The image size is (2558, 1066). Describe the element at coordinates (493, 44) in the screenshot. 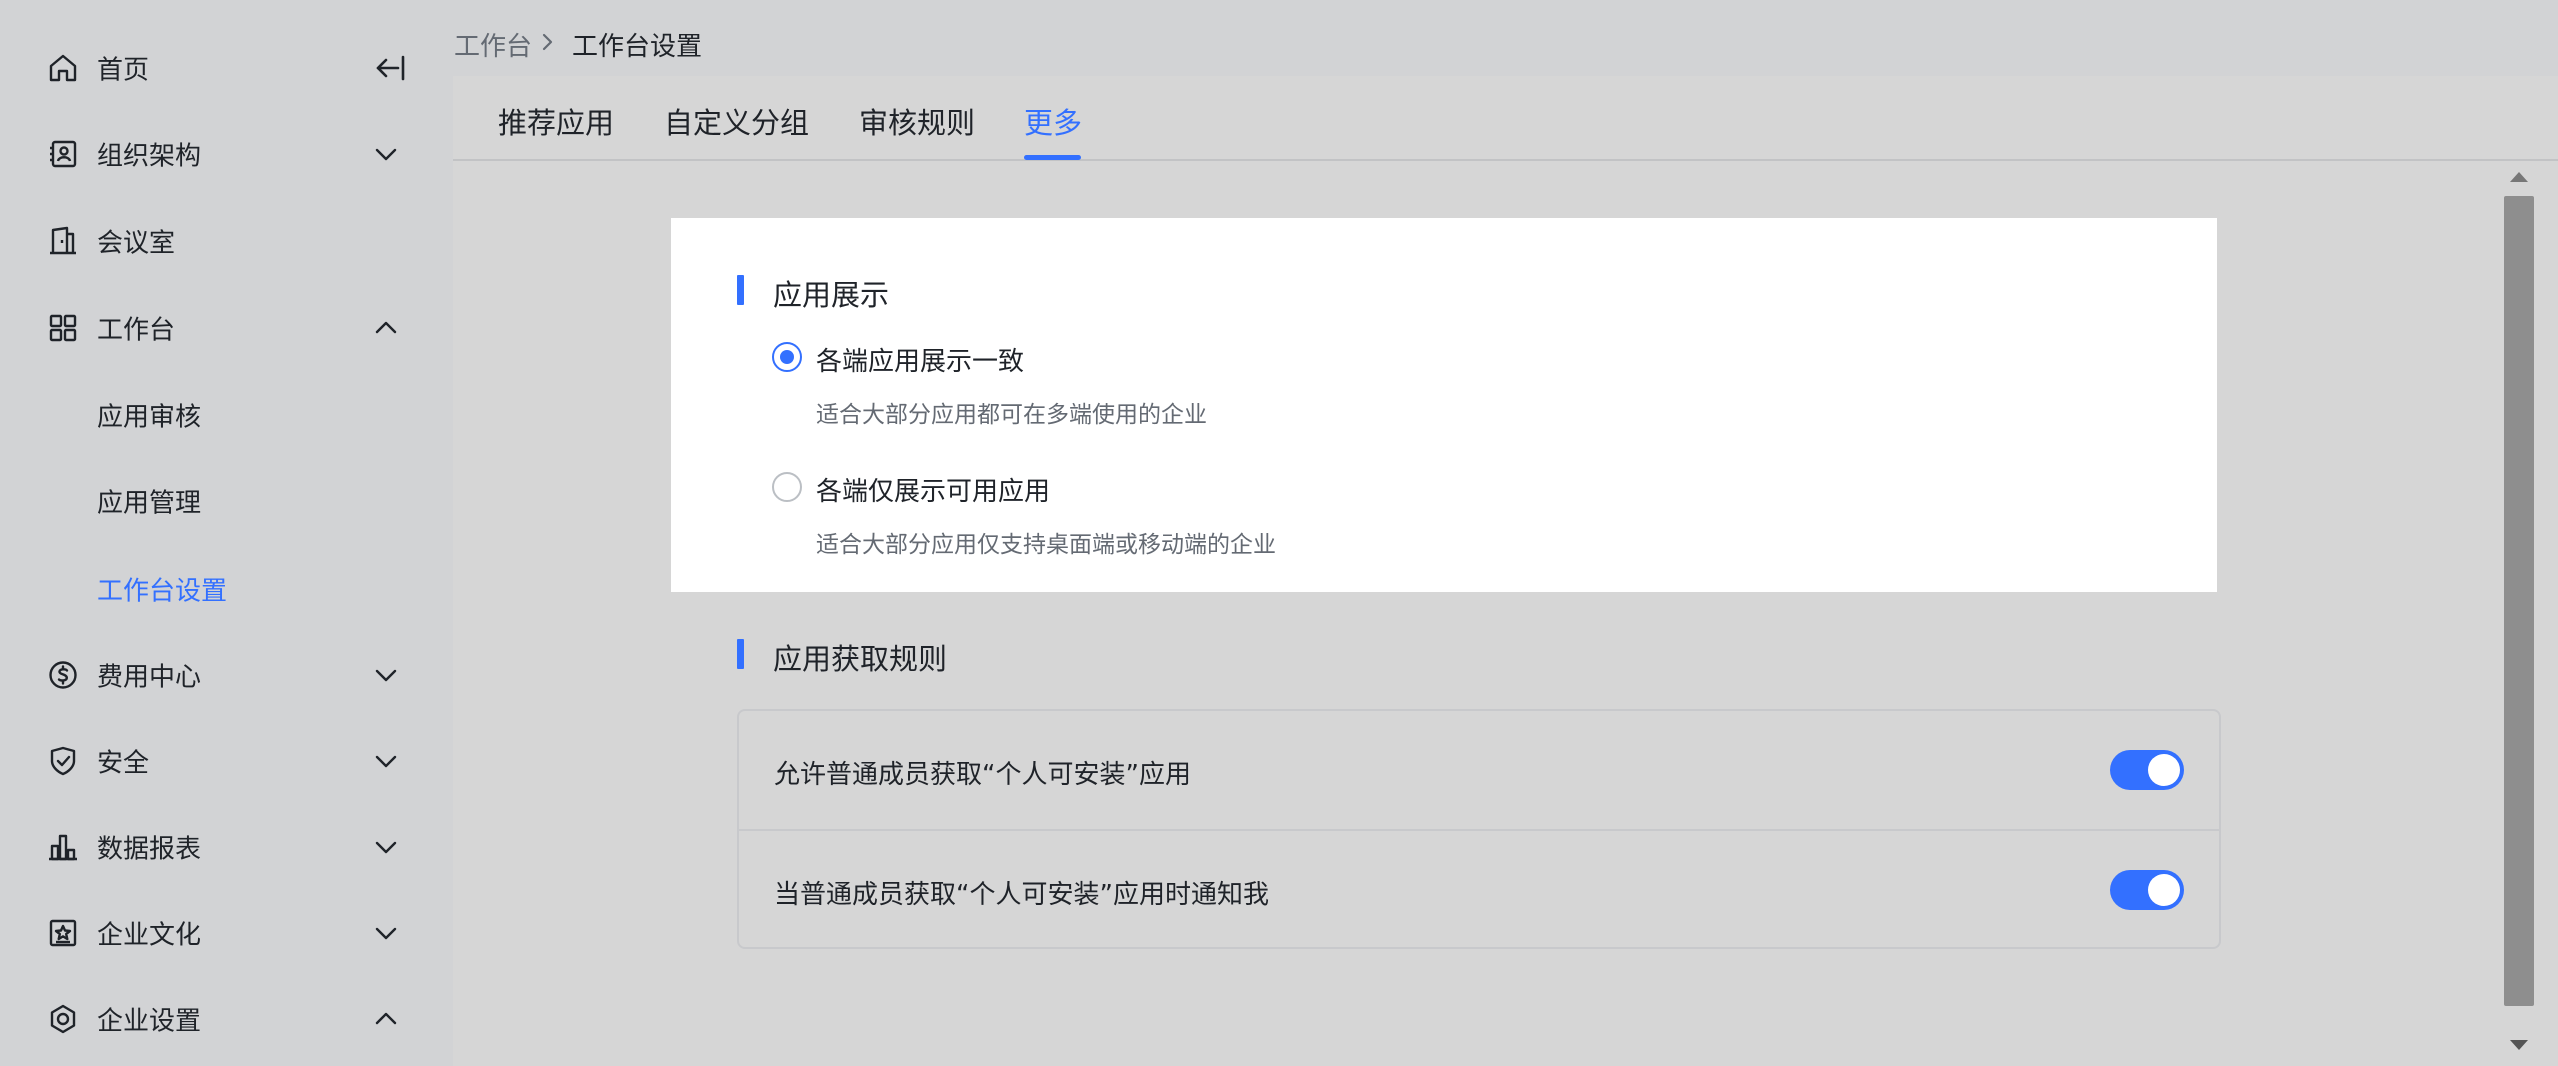

I see `breadcrumb-item-workbench: 工作台` at that location.